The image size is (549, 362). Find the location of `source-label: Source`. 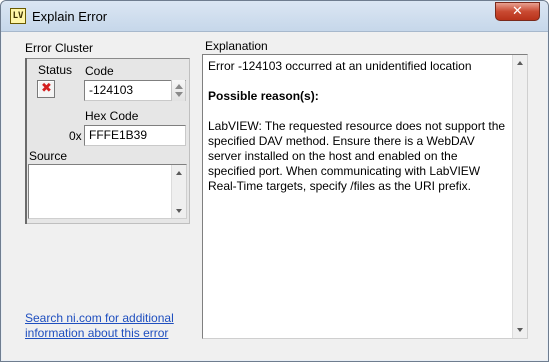

source-label: Source is located at coordinates (48, 156).